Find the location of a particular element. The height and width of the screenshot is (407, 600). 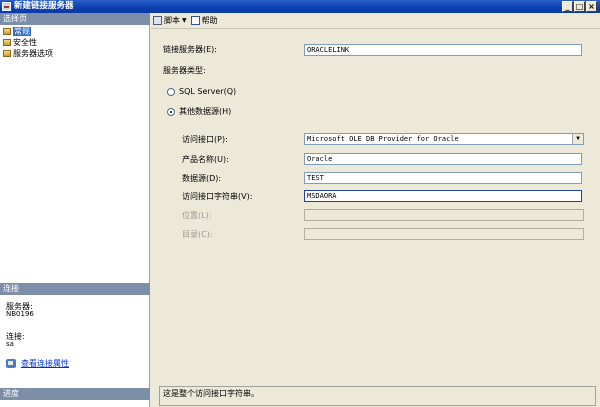

script-button: 脚本 ▼ is located at coordinates (170, 20).